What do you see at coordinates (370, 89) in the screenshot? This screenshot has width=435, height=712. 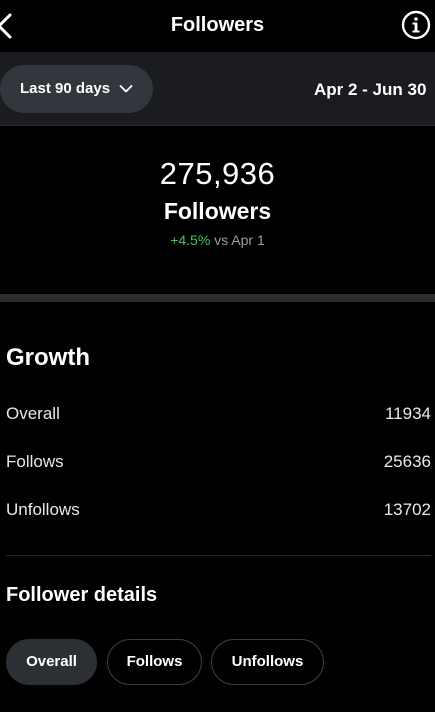 I see `date-range-text: Apr 2 - Jun 30` at bounding box center [370, 89].